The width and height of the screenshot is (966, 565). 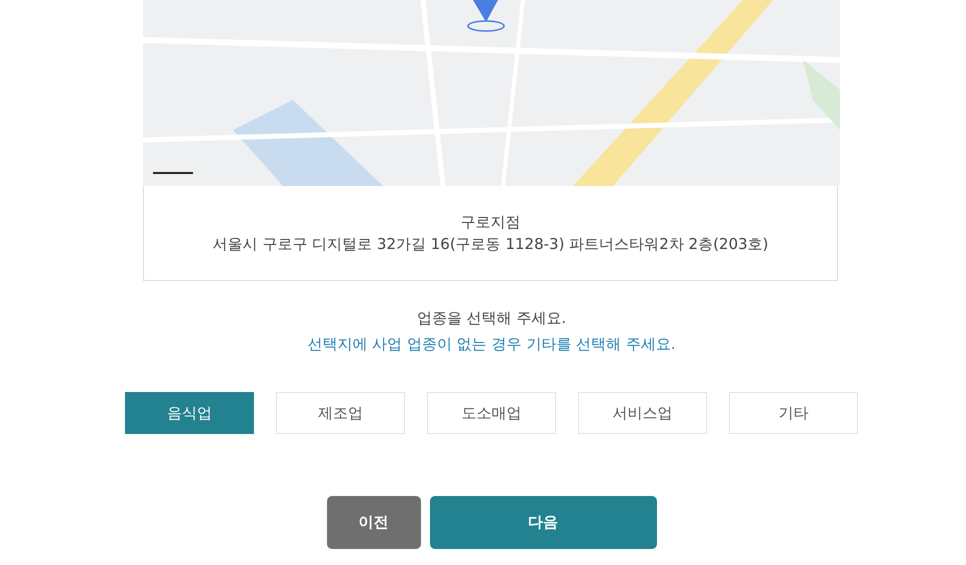 I want to click on back-button: 이전, so click(x=373, y=522).